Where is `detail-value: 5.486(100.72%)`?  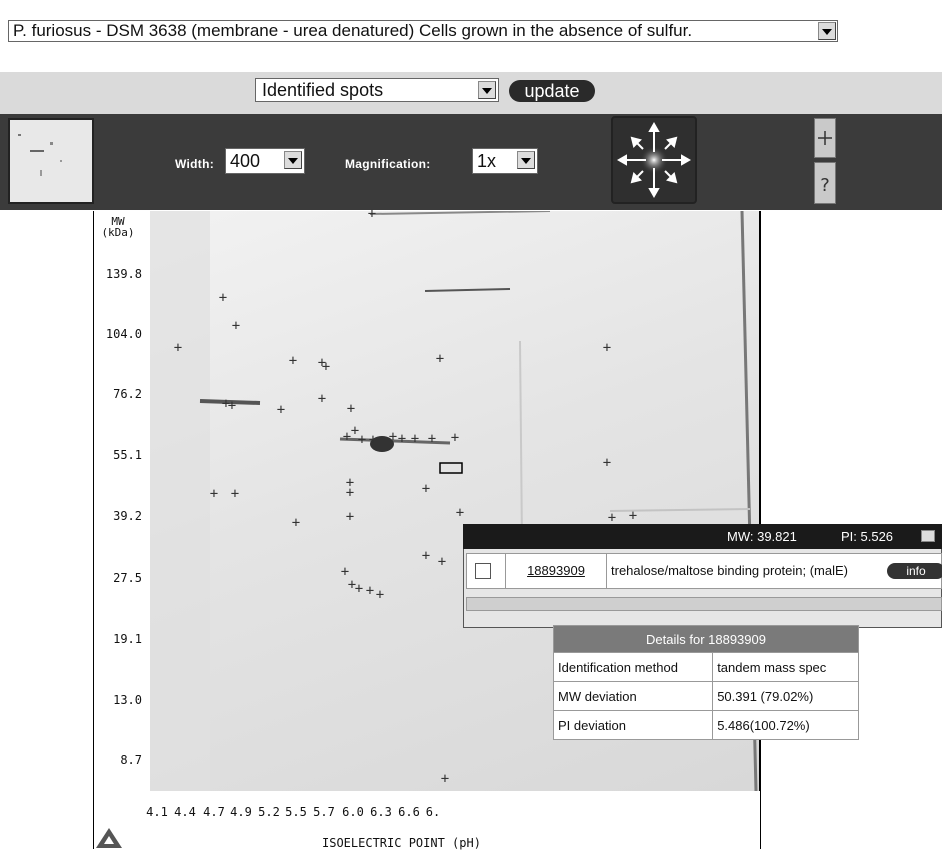
detail-value: 5.486(100.72%) is located at coordinates (785, 725).